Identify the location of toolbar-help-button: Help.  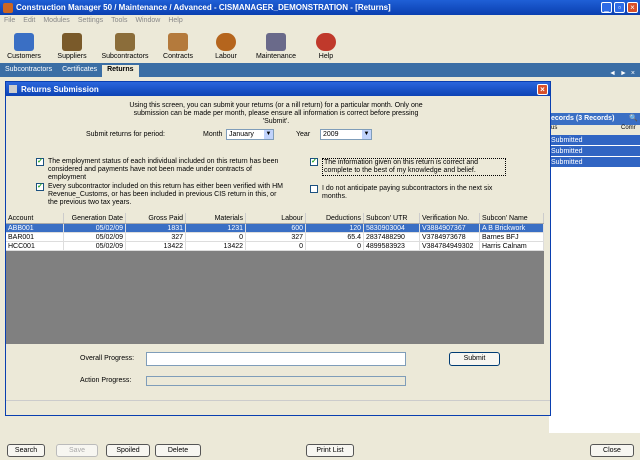
(326, 44).